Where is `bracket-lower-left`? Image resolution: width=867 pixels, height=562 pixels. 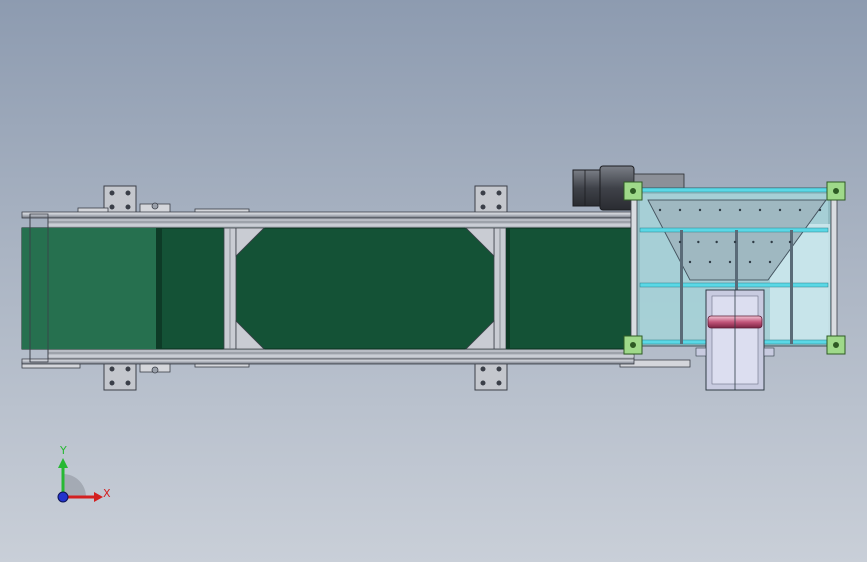
bracket-lower-left is located at coordinates (120, 376).